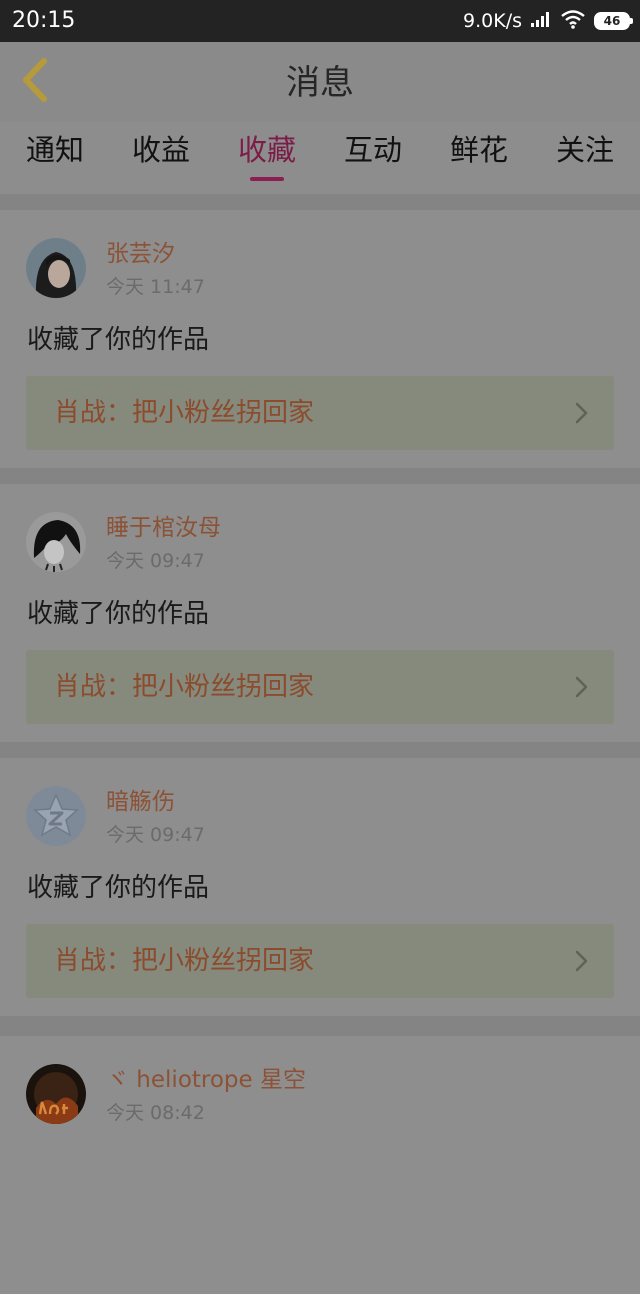 The height and width of the screenshot is (1294, 640). What do you see at coordinates (163, 528) in the screenshot?
I see `user-name: 睡于棺汝母` at bounding box center [163, 528].